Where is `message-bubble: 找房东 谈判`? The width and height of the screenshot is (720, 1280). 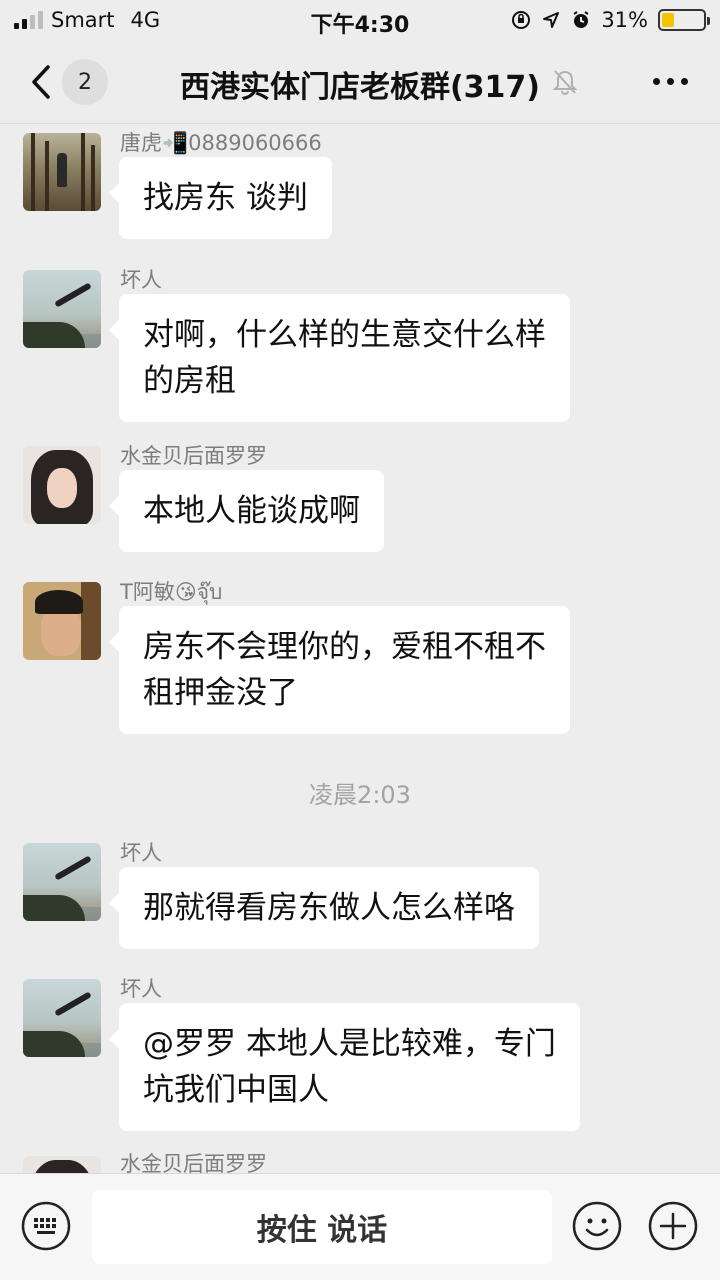
message-bubble: 找房东 谈判 is located at coordinates (220, 198).